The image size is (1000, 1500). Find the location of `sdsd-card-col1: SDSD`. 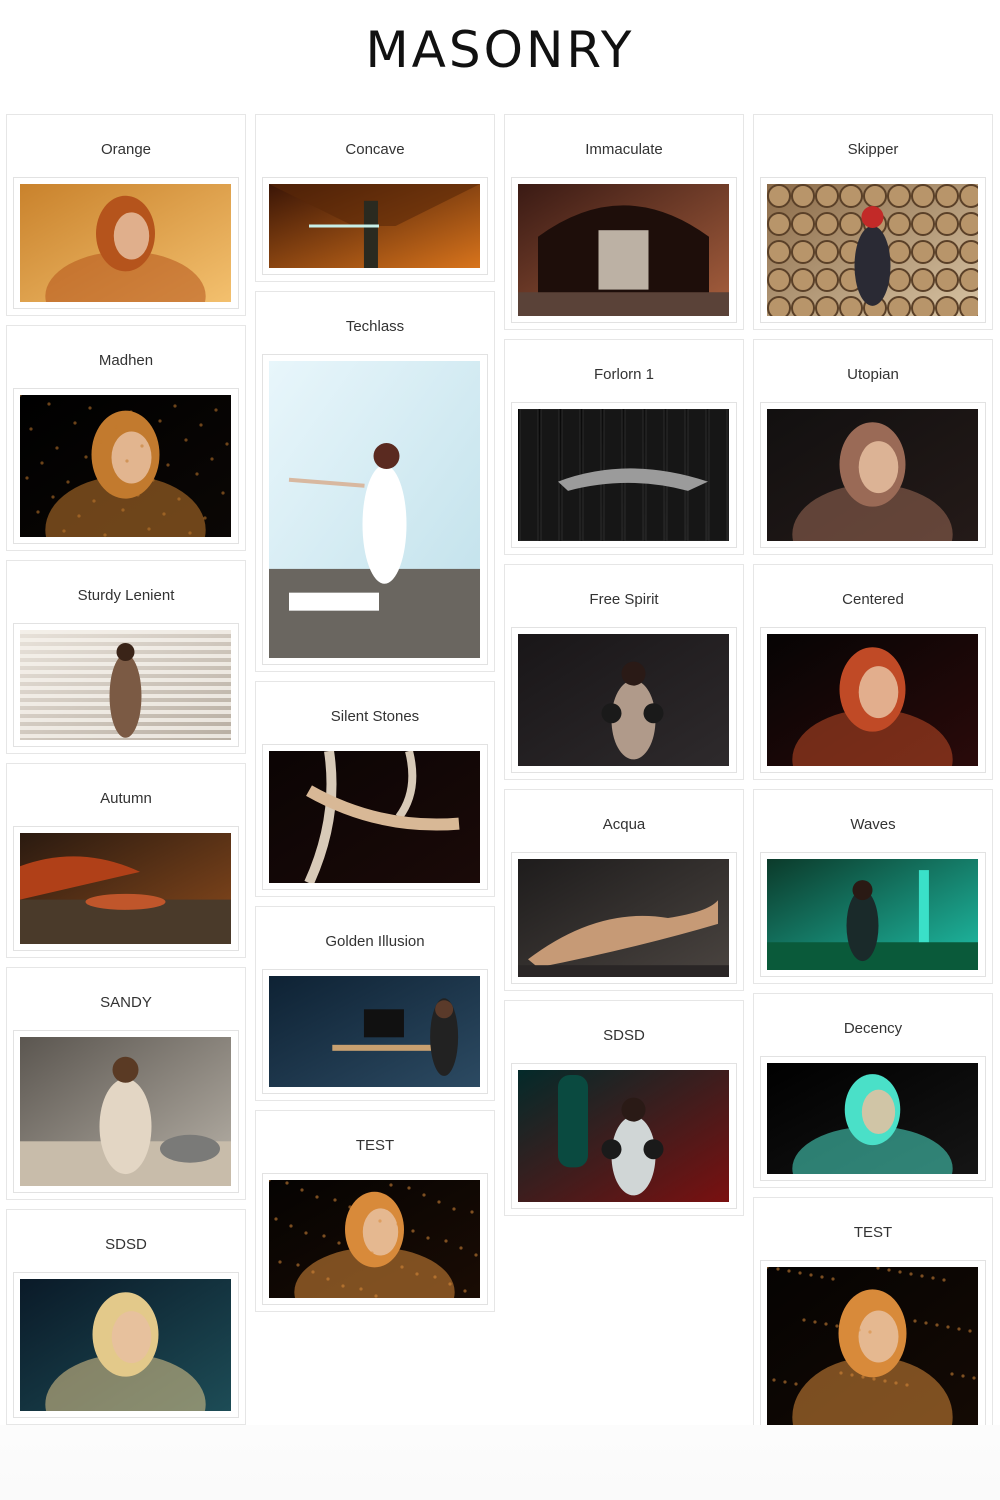

sdsd-card-col1: SDSD is located at coordinates (126, 1317).